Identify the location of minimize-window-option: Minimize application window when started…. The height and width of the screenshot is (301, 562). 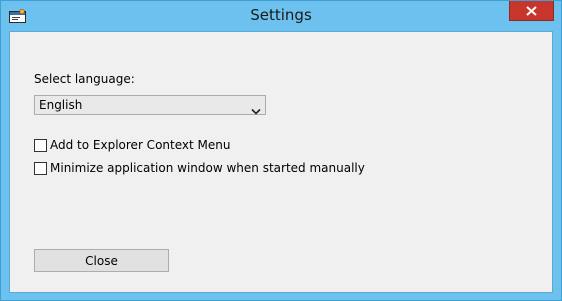
(199, 168).